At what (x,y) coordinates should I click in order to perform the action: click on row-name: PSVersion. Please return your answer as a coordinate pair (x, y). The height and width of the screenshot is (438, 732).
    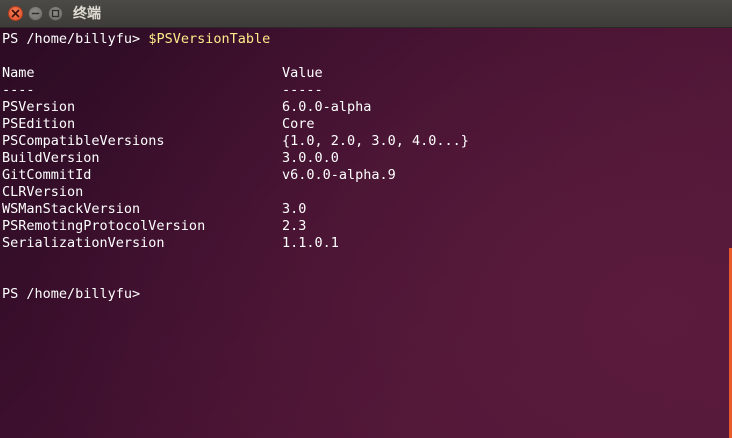
    Looking at the image, I should click on (39, 107).